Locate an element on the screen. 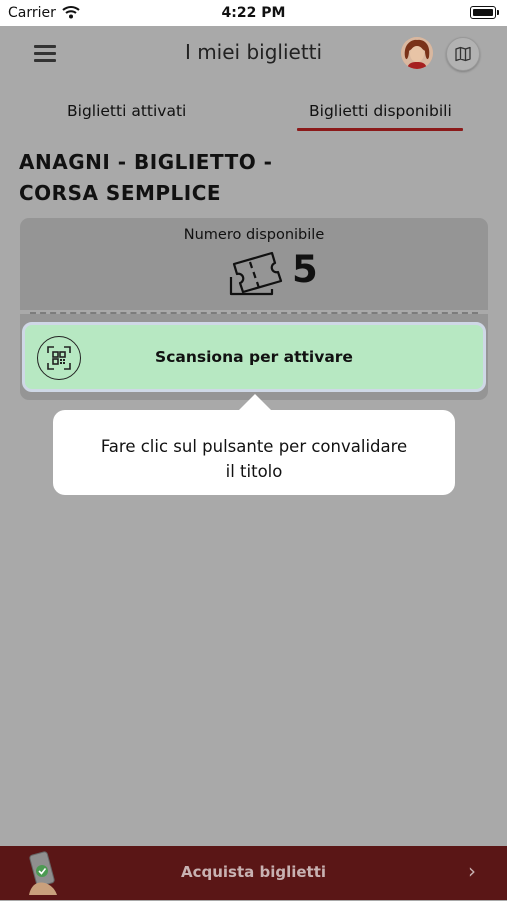 Image resolution: width=507 pixels, height=901 pixels. clock: 4:22 PM is located at coordinates (253, 13).